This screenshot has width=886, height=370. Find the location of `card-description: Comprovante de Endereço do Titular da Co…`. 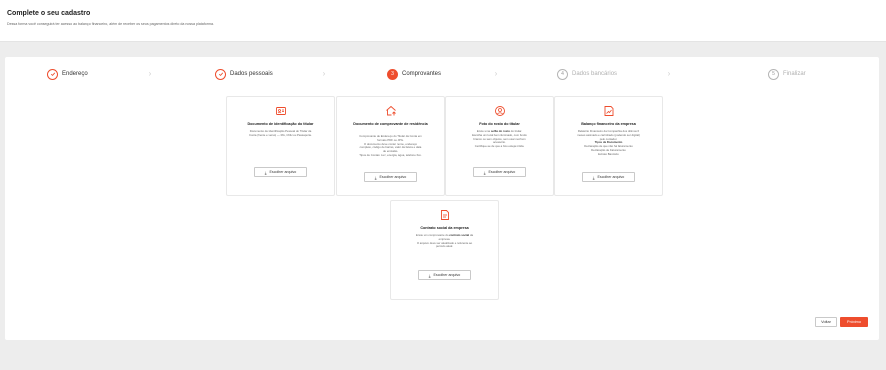

card-description: Comprovante de Endereço do Titular da Co… is located at coordinates (390, 145).